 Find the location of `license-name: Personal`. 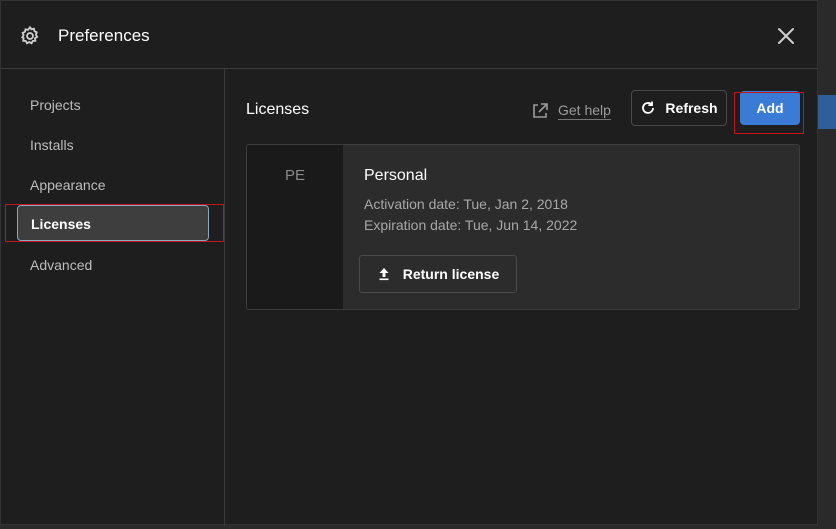

license-name: Personal is located at coordinates (396, 175).